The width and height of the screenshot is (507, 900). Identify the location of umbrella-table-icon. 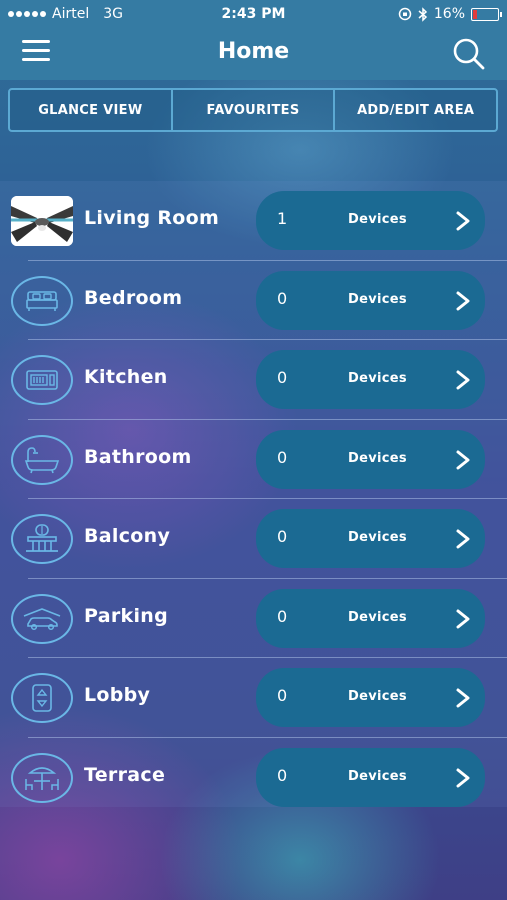
(42, 777).